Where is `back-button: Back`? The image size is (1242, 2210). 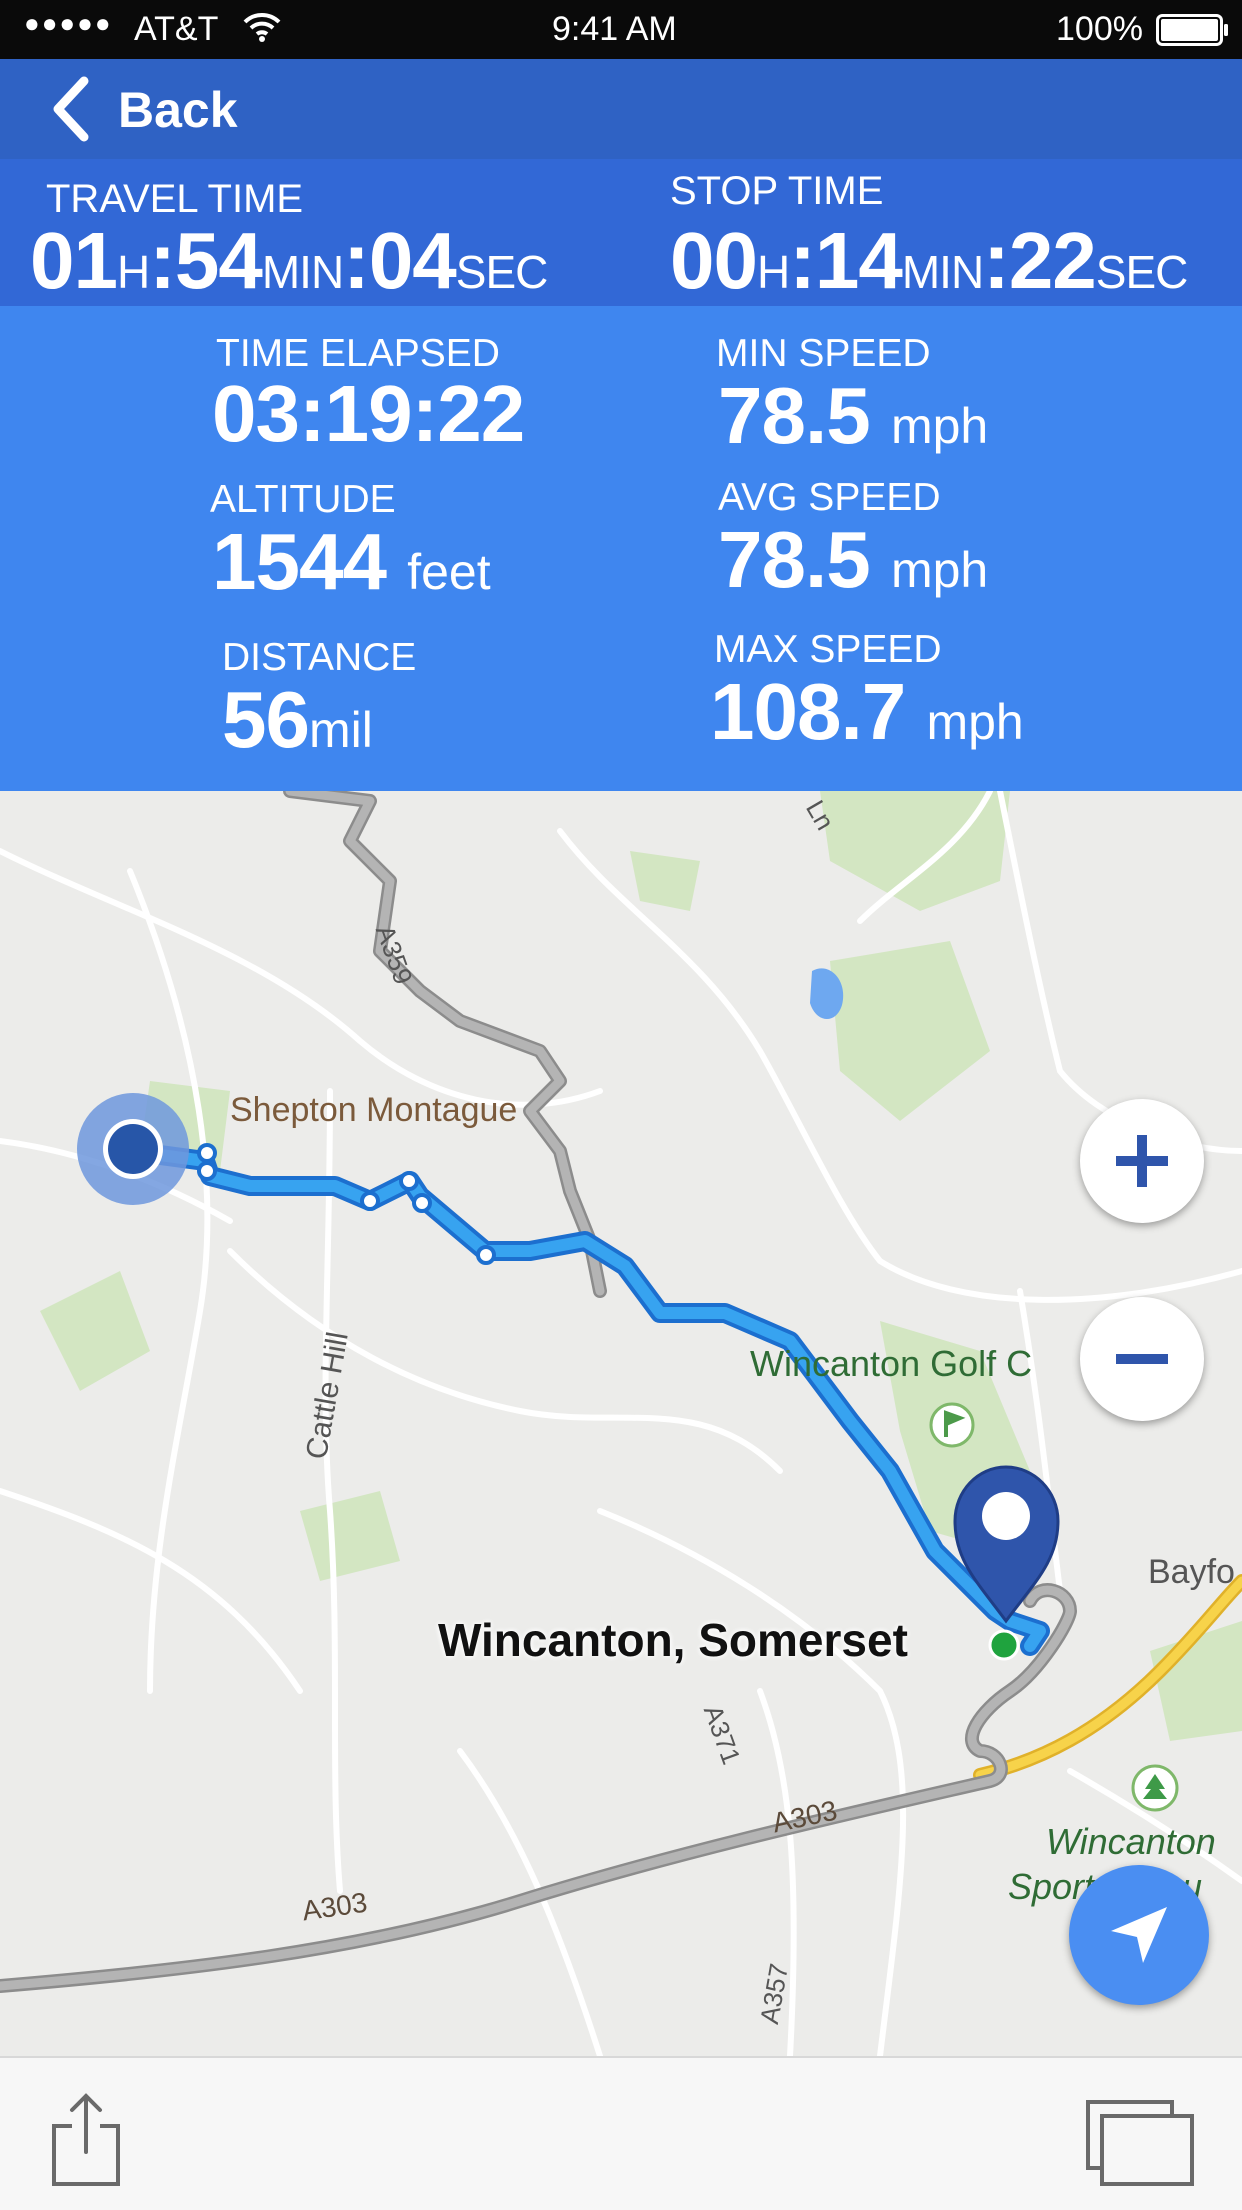 back-button: Back is located at coordinates (145, 109).